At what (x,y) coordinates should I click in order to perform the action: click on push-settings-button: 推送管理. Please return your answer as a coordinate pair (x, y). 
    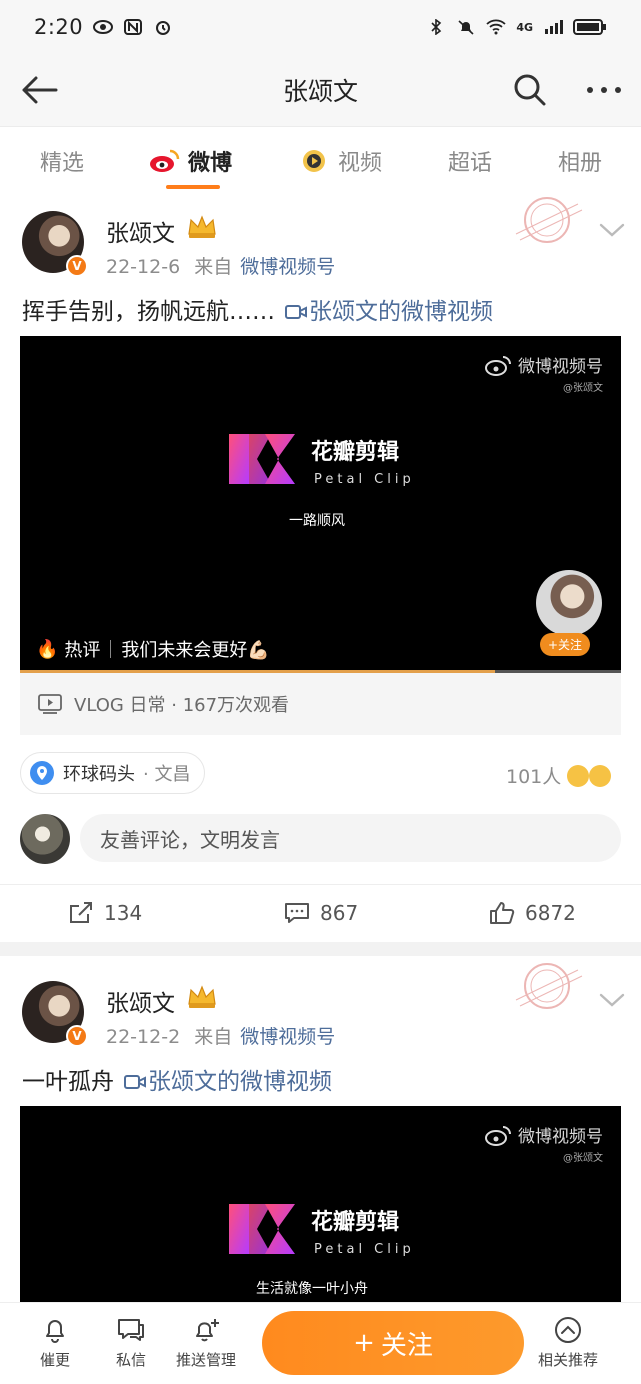
    Looking at the image, I should click on (206, 1342).